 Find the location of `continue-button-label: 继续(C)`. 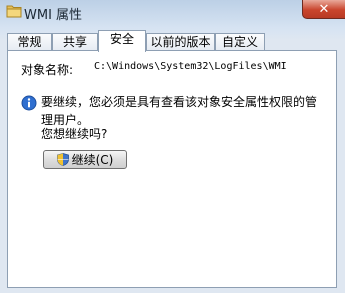

continue-button-label: 继续(C) is located at coordinates (92, 160).